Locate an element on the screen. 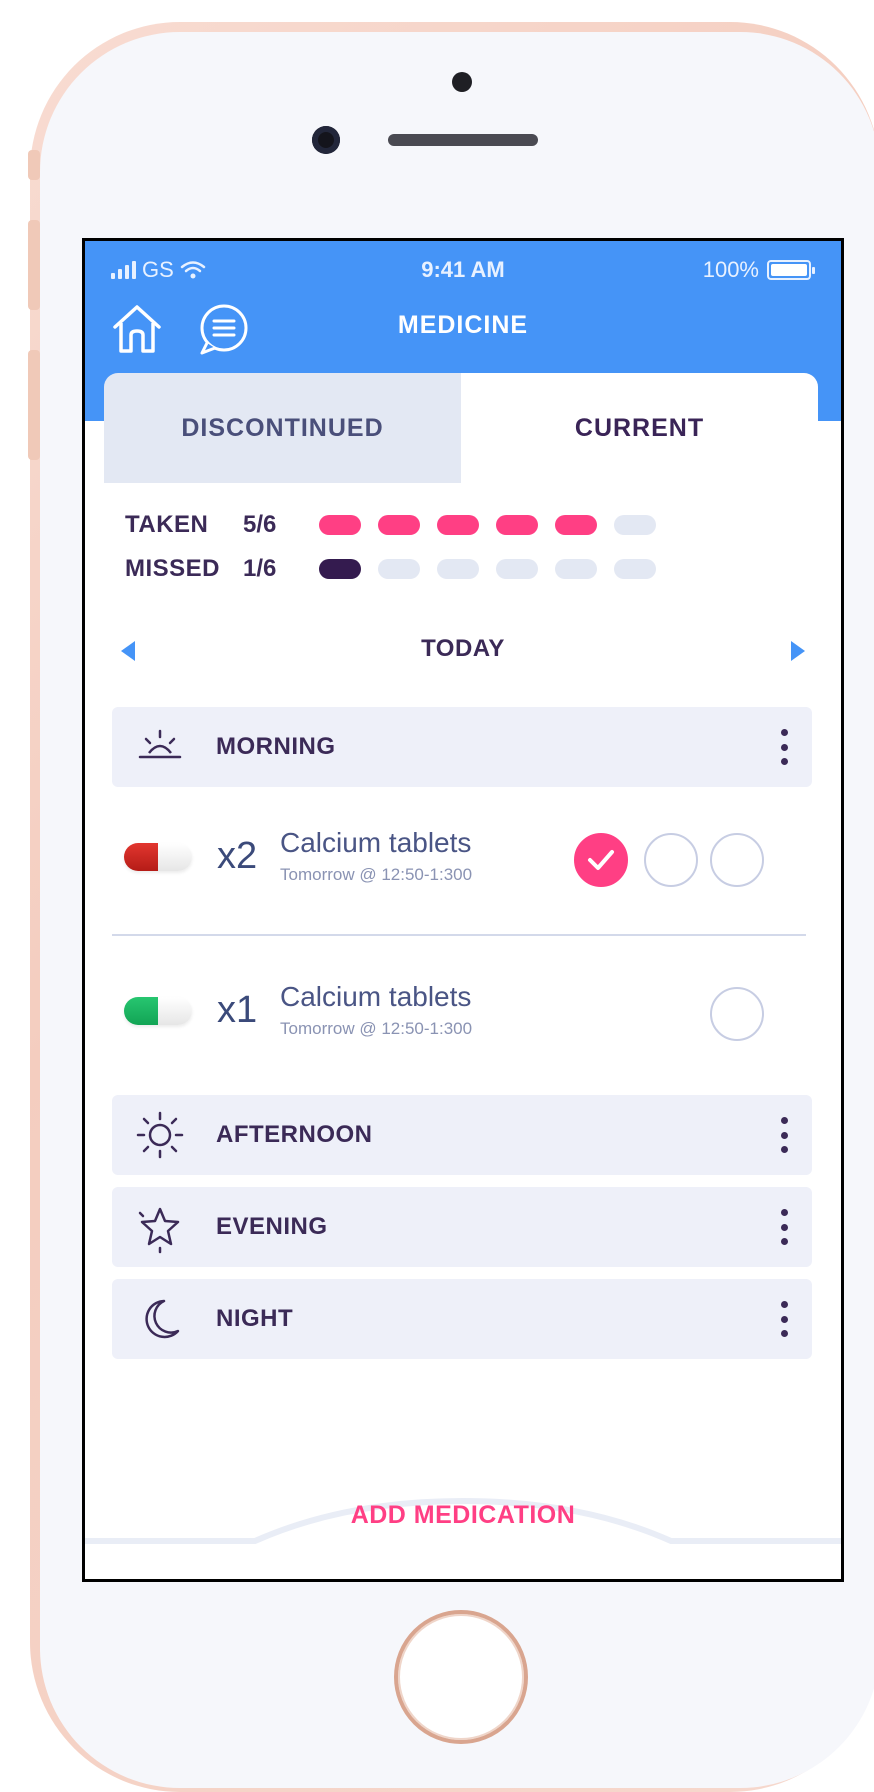 Image resolution: width=874 pixels, height=1792 pixels. status-right: 100% is located at coordinates (758, 270).